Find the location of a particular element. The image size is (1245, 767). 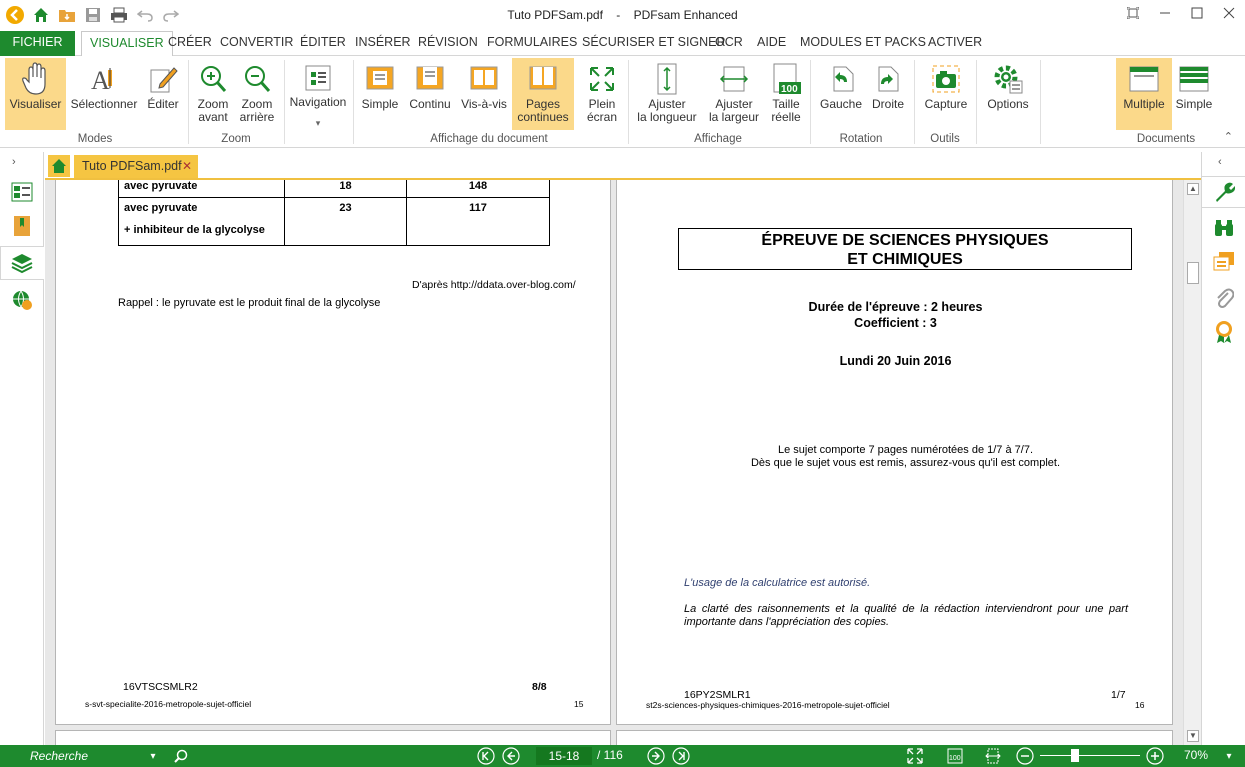

restore-icon is located at coordinates (1133, 13).